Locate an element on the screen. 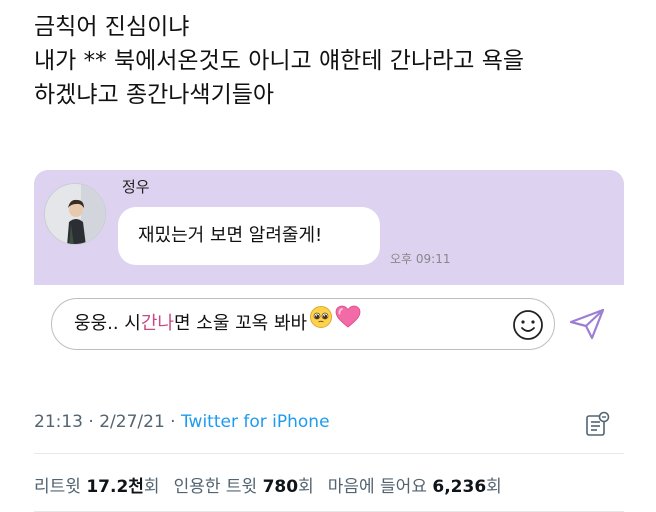  retweets-stat: 리트윗 17.2천회 is located at coordinates (97, 487).